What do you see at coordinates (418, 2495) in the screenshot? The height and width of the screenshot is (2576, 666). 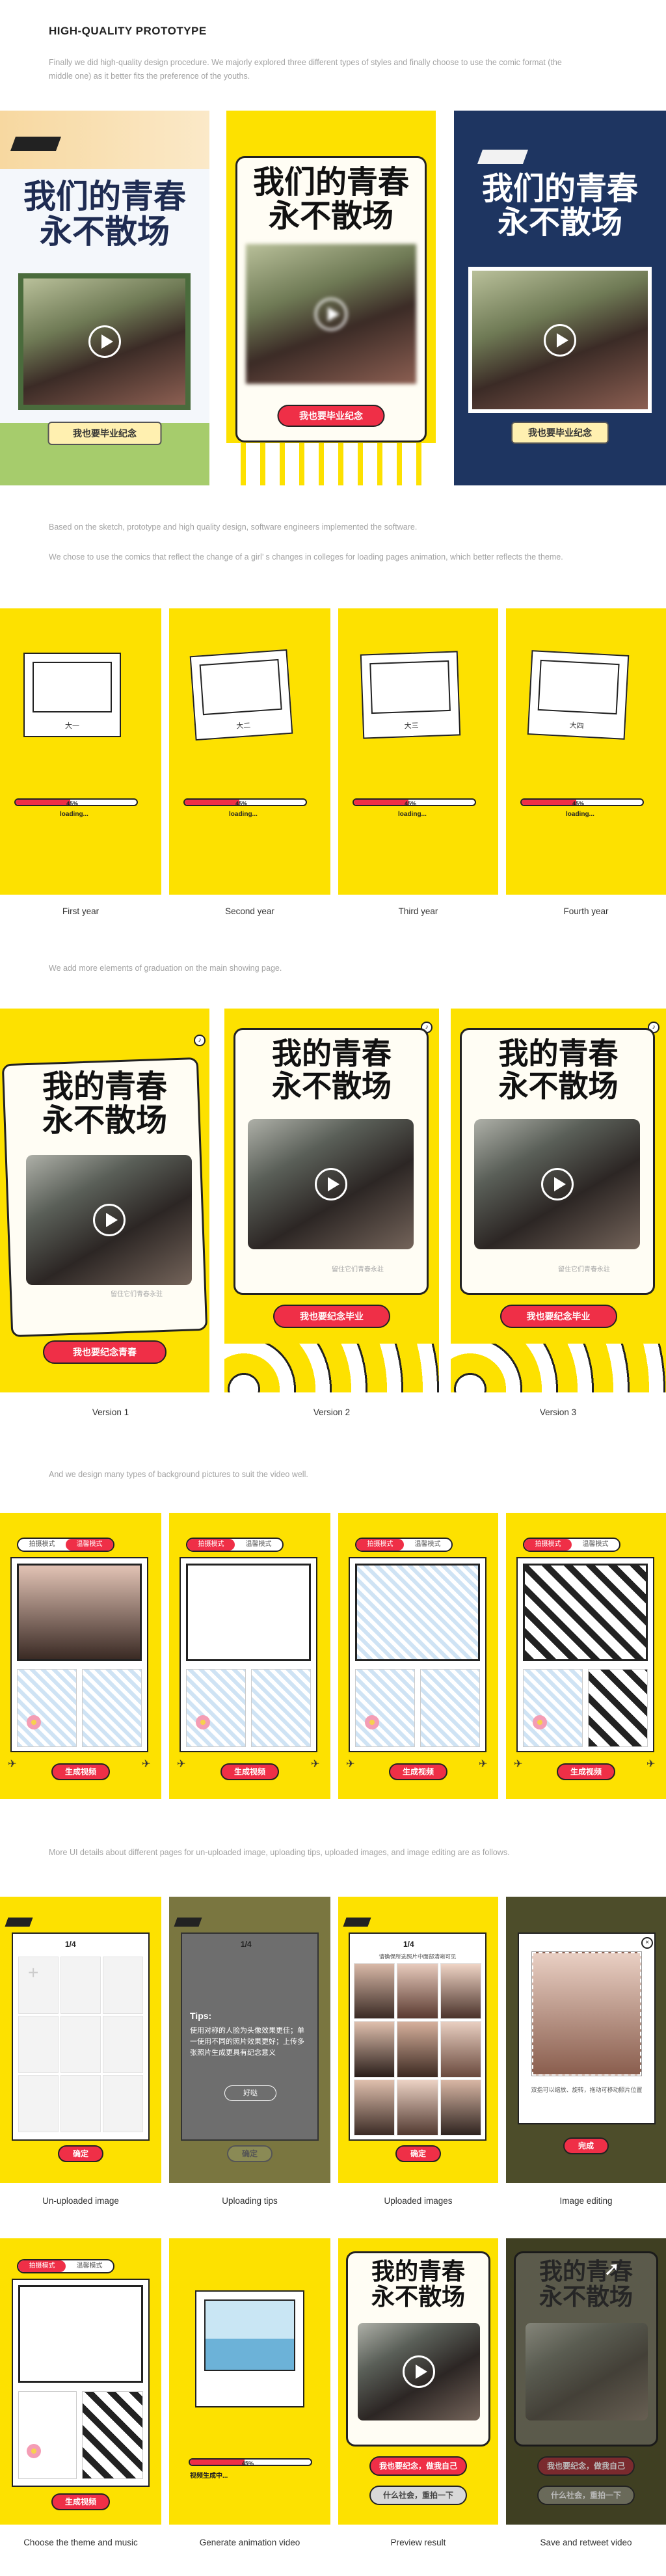 I see `reshoot-button: 什么社会，重拍一下` at bounding box center [418, 2495].